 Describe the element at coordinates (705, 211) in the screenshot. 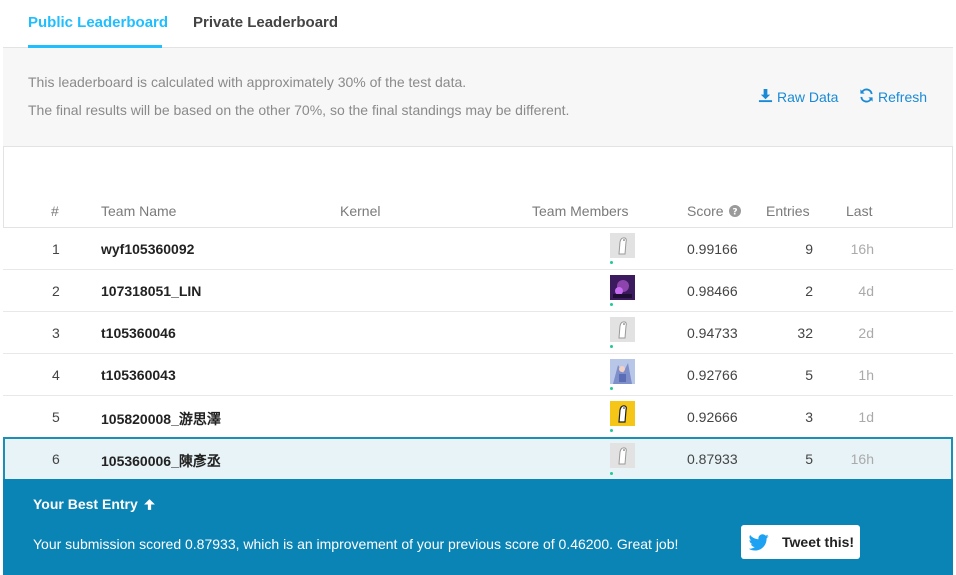

I see `score-header-label: Score` at that location.